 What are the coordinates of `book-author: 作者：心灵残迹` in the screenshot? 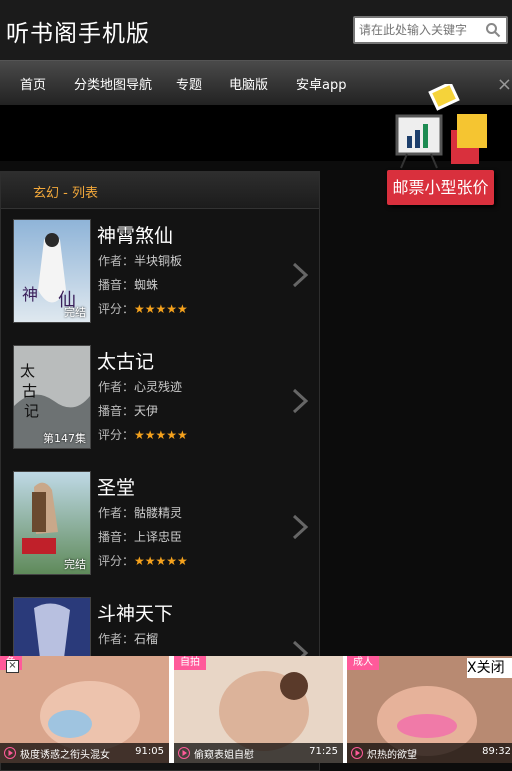 It's located at (140, 386).